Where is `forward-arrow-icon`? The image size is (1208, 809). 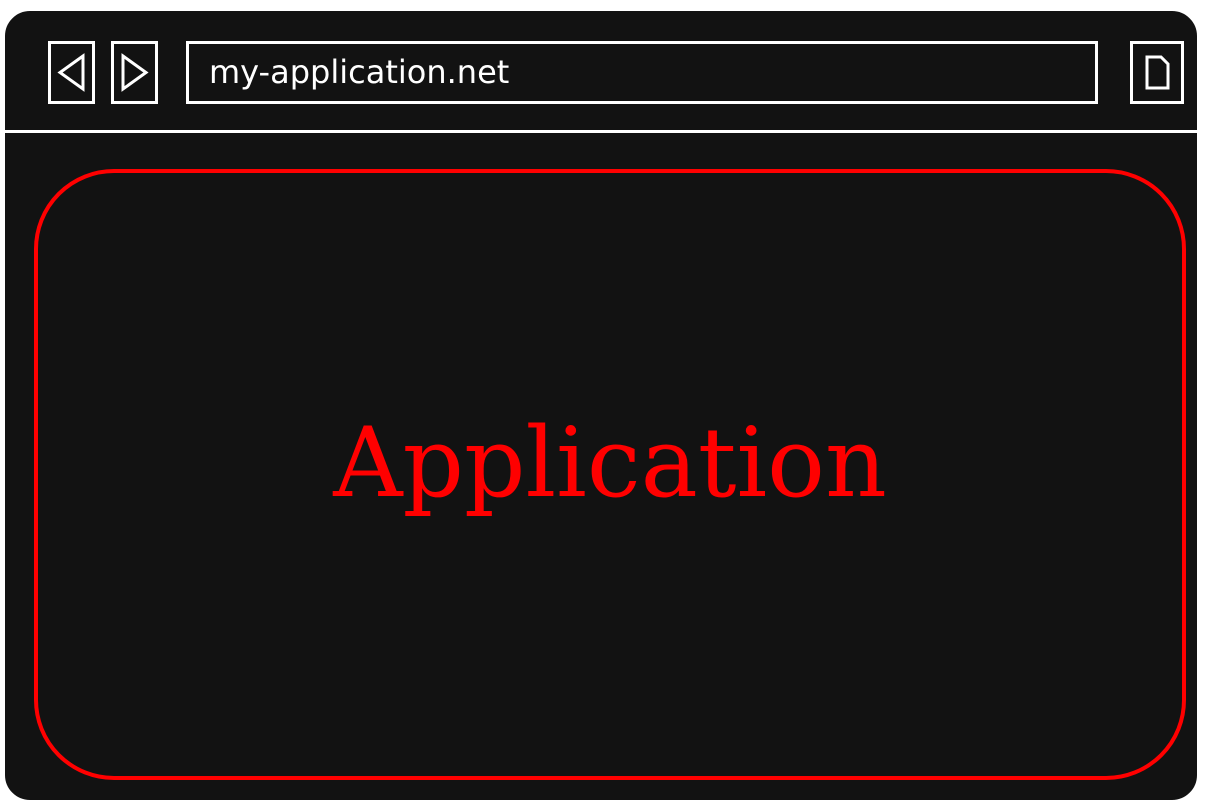 forward-arrow-icon is located at coordinates (135, 72).